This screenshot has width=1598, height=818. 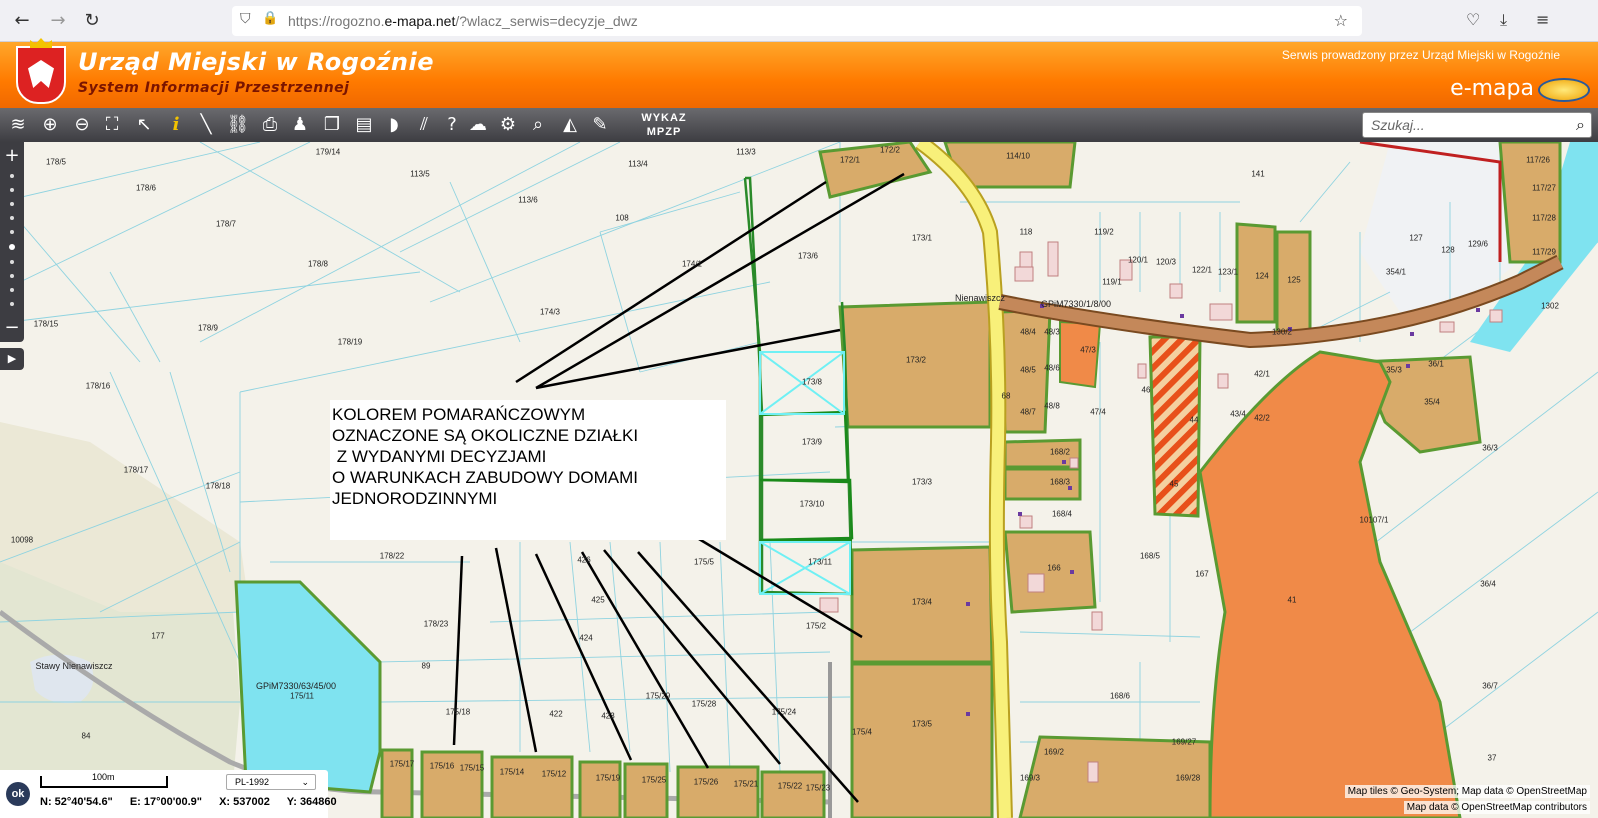 What do you see at coordinates (12, 242) in the screenshot?
I see `zoom-control: + −` at bounding box center [12, 242].